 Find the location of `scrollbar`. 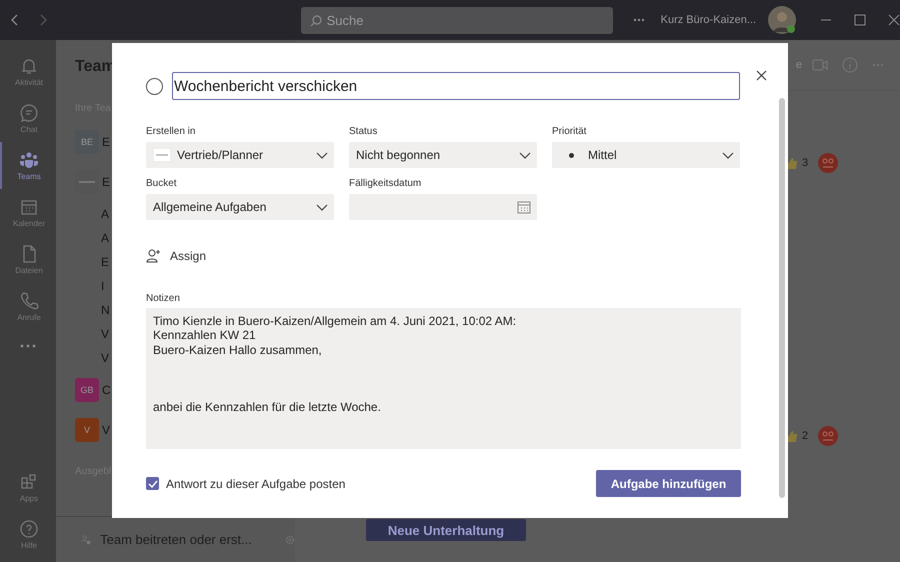

scrollbar is located at coordinates (782, 298).